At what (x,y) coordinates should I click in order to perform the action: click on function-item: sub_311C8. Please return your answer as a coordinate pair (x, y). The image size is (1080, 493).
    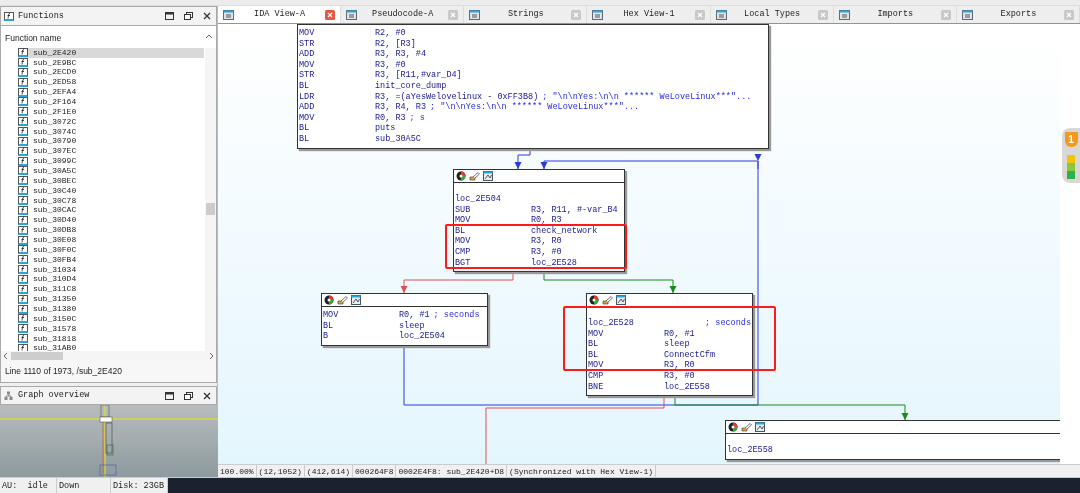
    Looking at the image, I should click on (111, 289).